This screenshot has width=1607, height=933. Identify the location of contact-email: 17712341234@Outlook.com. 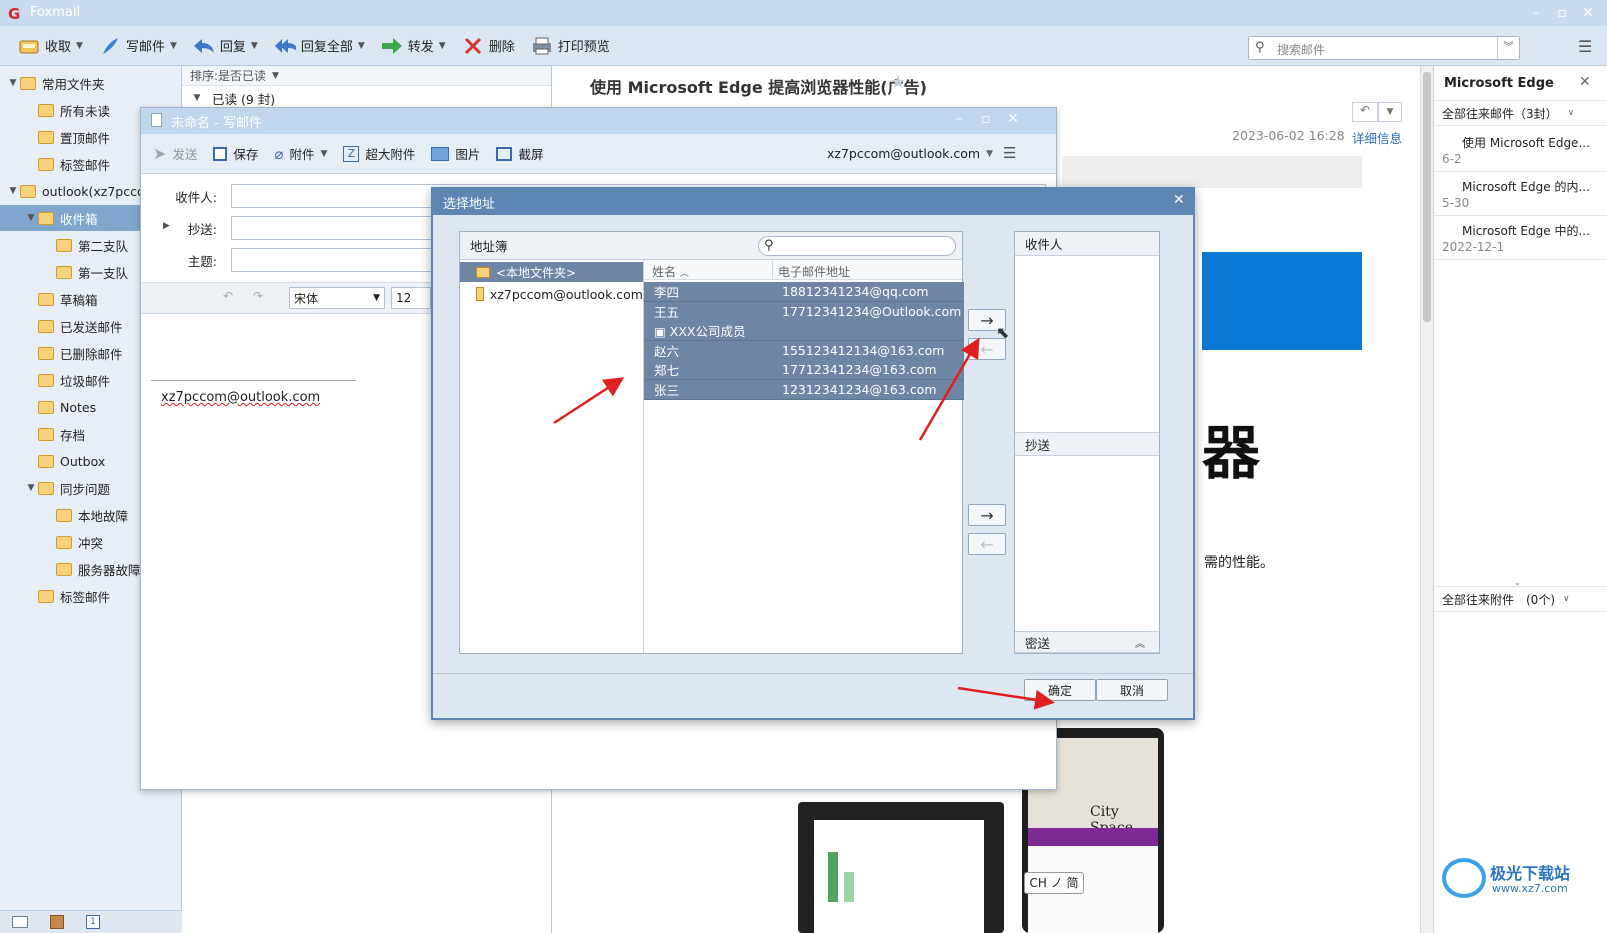
(872, 311).